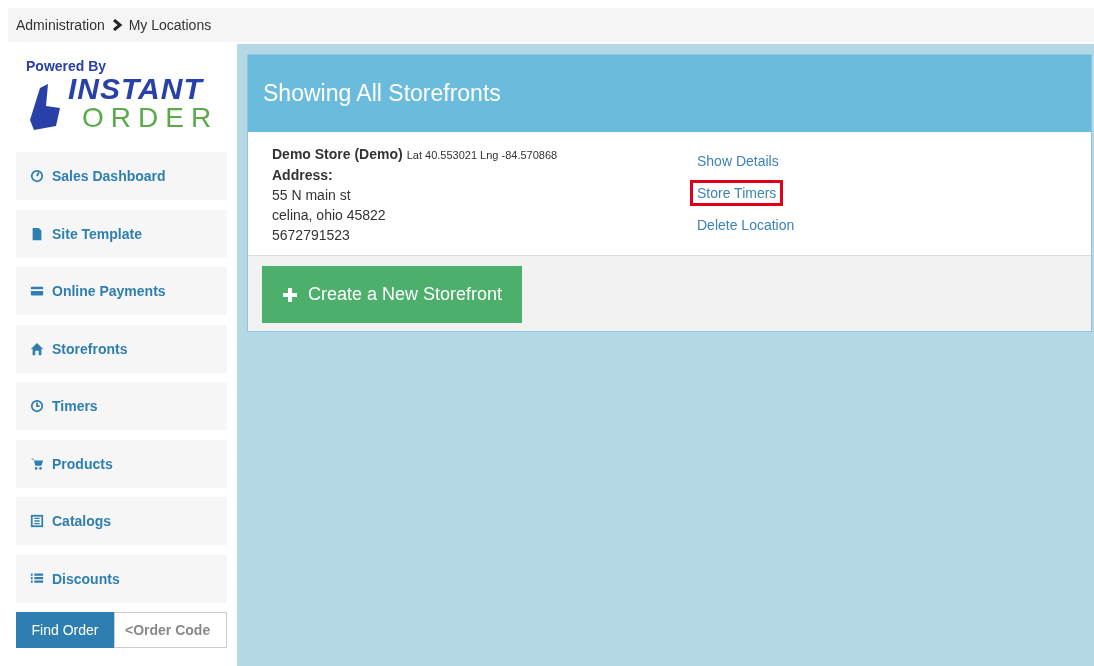 The height and width of the screenshot is (666, 1094). Describe the element at coordinates (121, 578) in the screenshot. I see `sidebar-item: Discounts` at that location.